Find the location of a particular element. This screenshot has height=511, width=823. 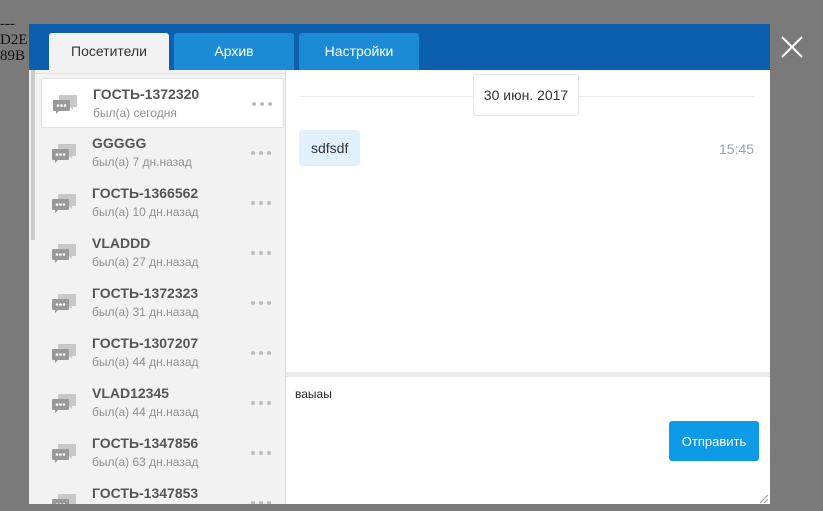

visitor-item: VLAD12345 был(а) 44 дн.назад is located at coordinates (162, 403).